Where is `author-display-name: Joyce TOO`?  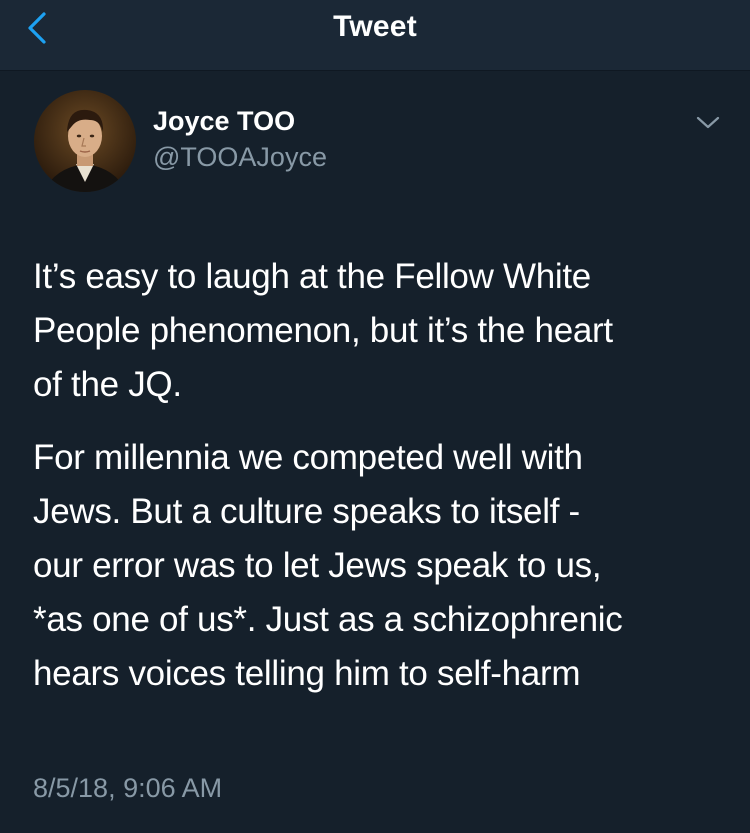
author-display-name: Joyce TOO is located at coordinates (224, 121).